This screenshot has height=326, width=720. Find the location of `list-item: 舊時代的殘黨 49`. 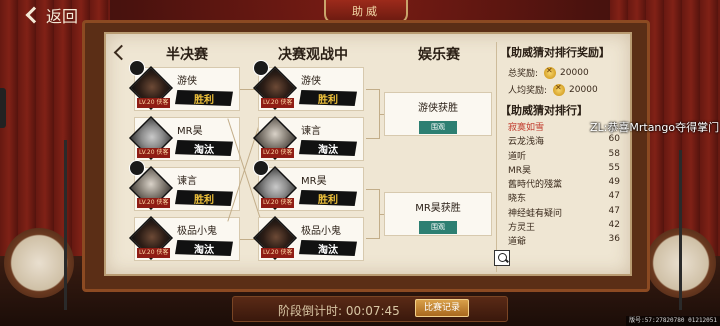

list-item: 舊時代的殘黨 49 is located at coordinates (564, 184).